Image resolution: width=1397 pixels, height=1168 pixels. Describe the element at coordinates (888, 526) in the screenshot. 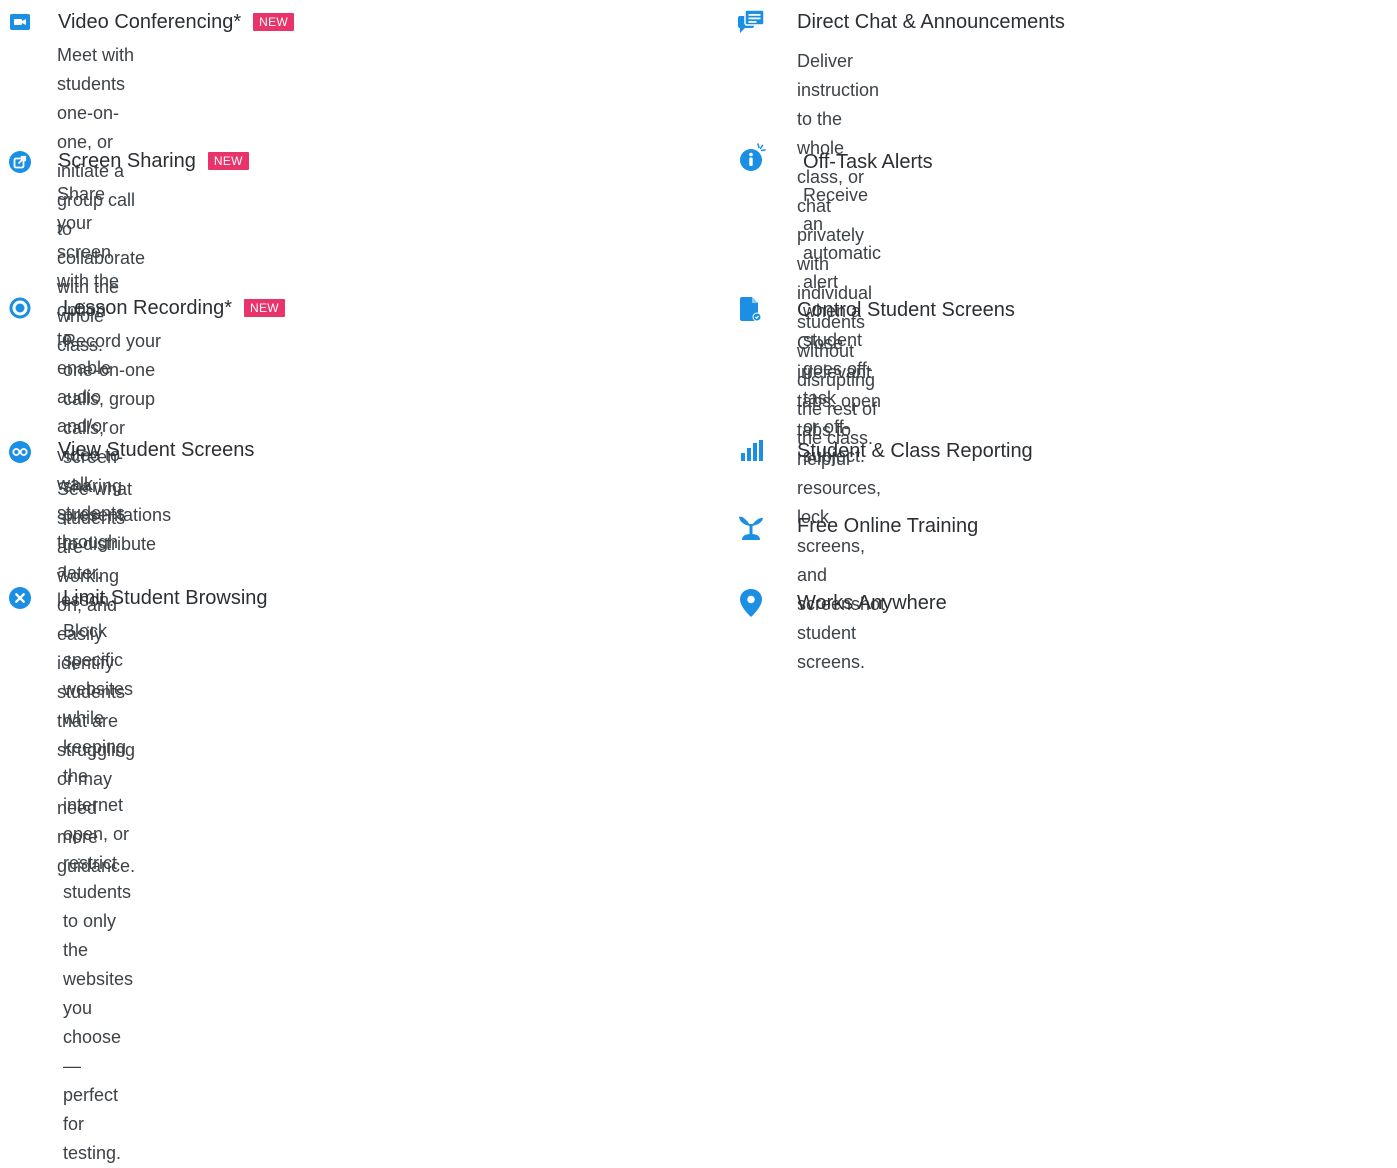

I see `feature-title: Free Online Training` at that location.